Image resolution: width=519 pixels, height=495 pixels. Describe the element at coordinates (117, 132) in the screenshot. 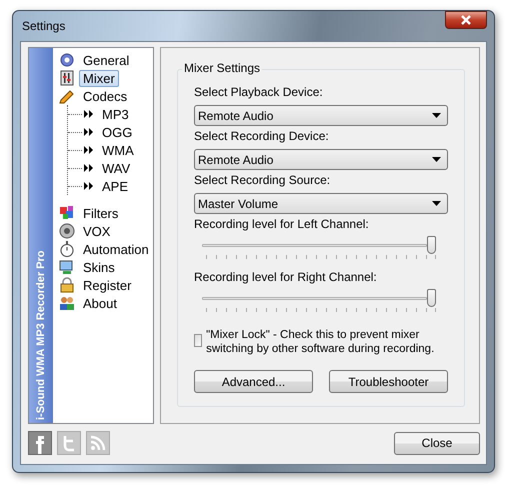

I see `tree-item: OGG` at that location.